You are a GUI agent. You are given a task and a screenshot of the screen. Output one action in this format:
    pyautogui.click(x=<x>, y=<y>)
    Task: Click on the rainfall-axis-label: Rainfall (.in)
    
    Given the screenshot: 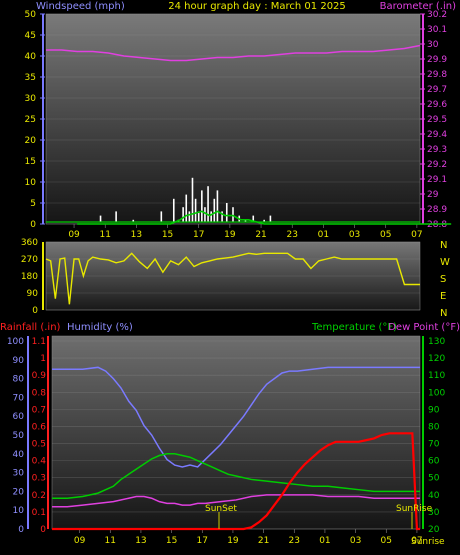 What is the action you would take?
    pyautogui.click(x=30, y=327)
    